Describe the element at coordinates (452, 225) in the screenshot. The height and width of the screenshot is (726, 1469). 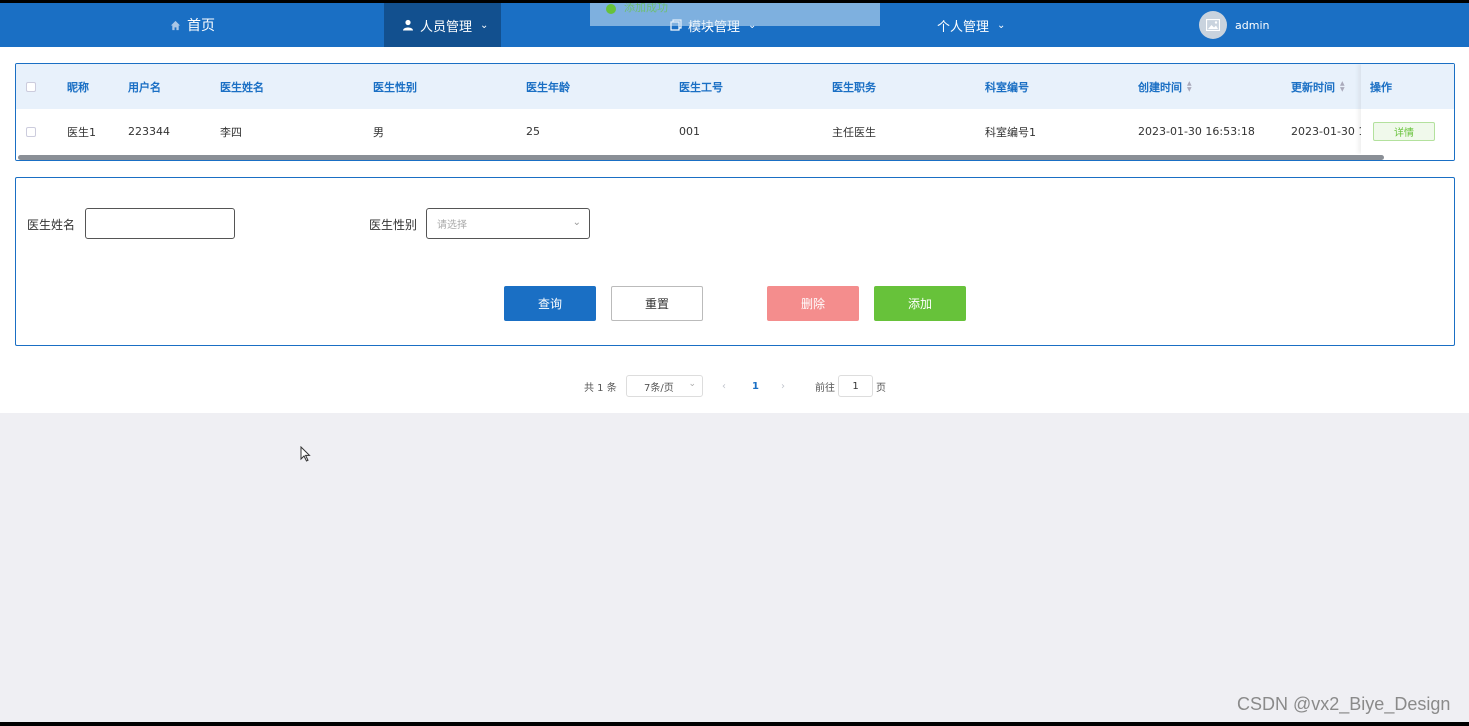
I see `gender-placeholder: 请选择` at that location.